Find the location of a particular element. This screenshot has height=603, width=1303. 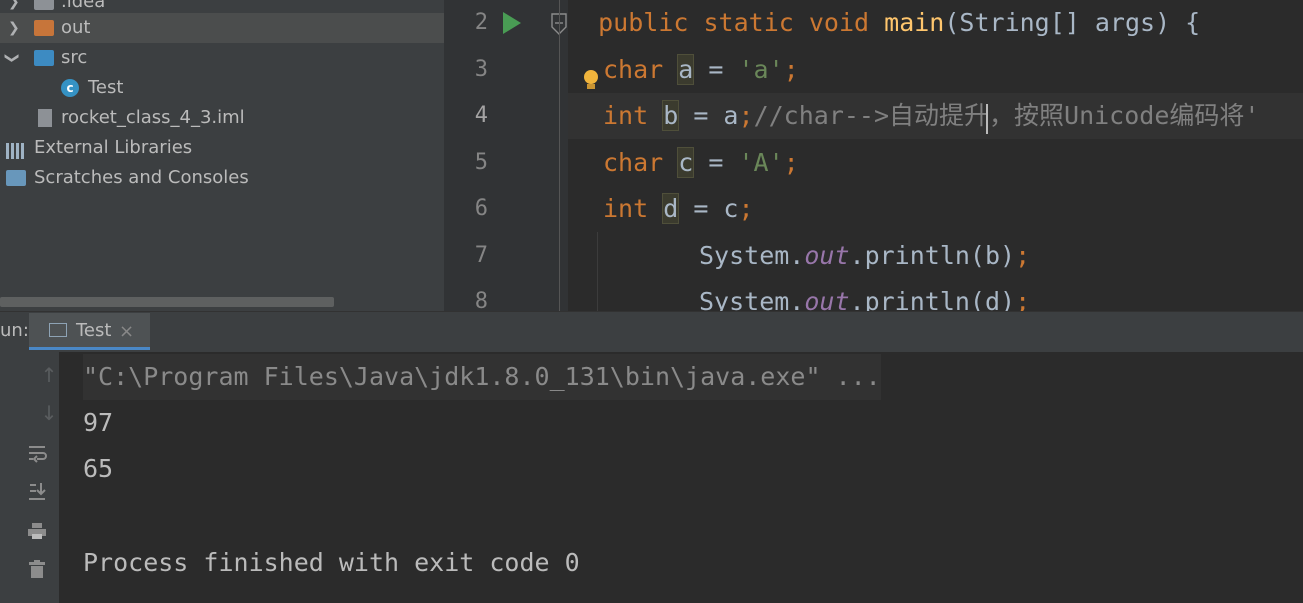

console-output-line: 97 is located at coordinates (98, 422).